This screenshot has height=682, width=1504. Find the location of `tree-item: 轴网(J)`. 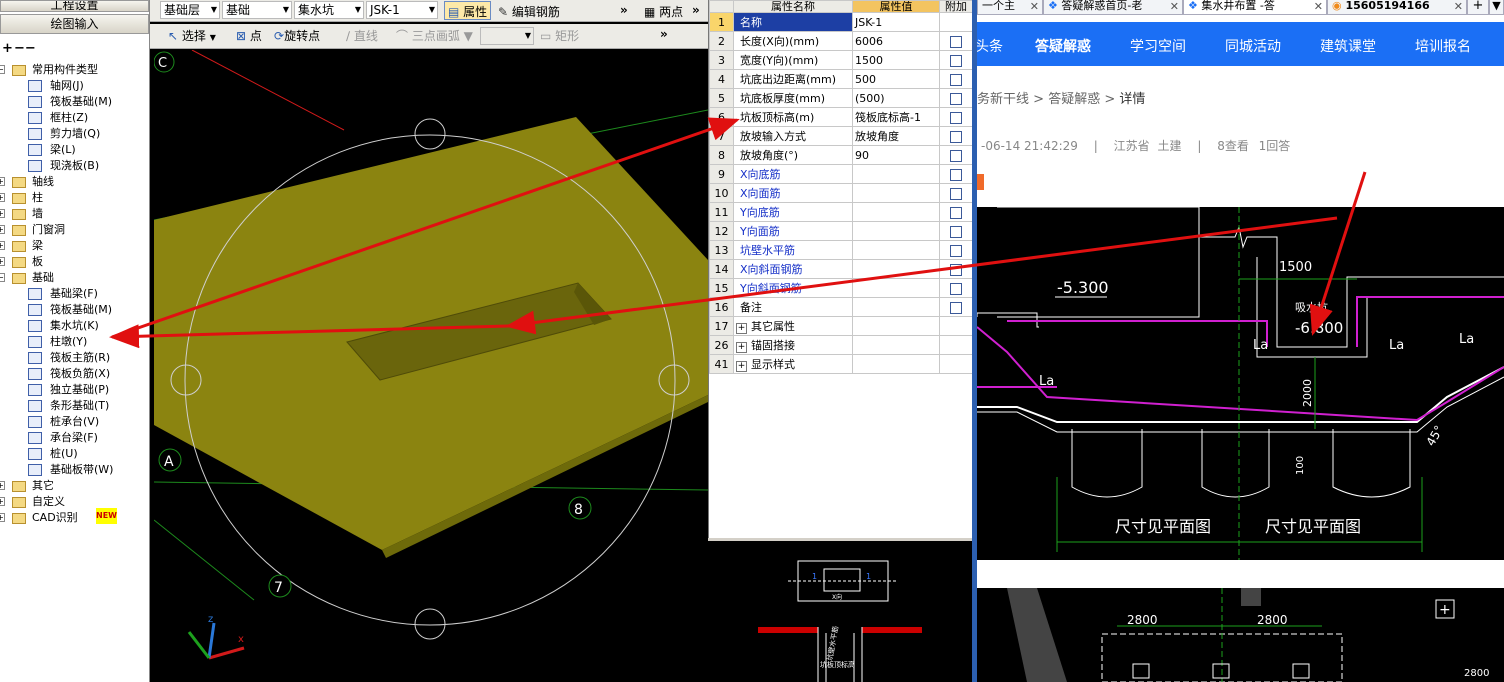

tree-item: 轴网(J) is located at coordinates (75, 86).